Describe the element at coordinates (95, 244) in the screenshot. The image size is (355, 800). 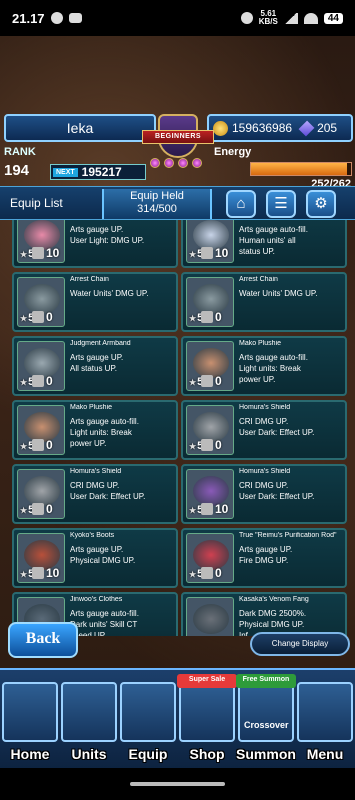
I see `equipment-card: 5 10 Arts gauge UP. User Light: DMG UP.` at that location.